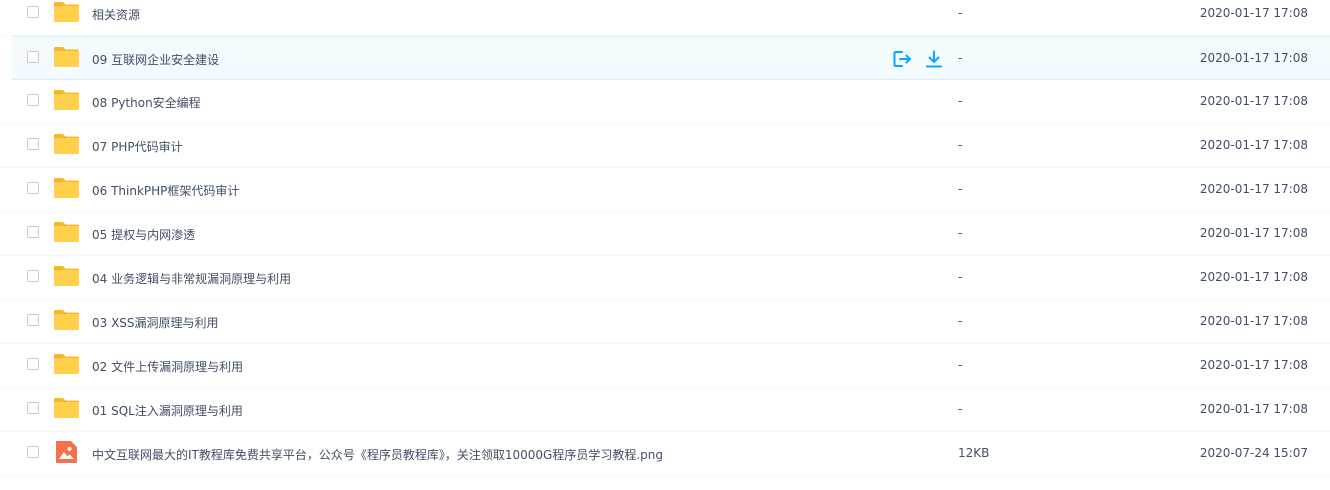 The width and height of the screenshot is (1330, 490). What do you see at coordinates (167, 366) in the screenshot?
I see `file-name-link: 02 文件上传漏洞原理与利用` at bounding box center [167, 366].